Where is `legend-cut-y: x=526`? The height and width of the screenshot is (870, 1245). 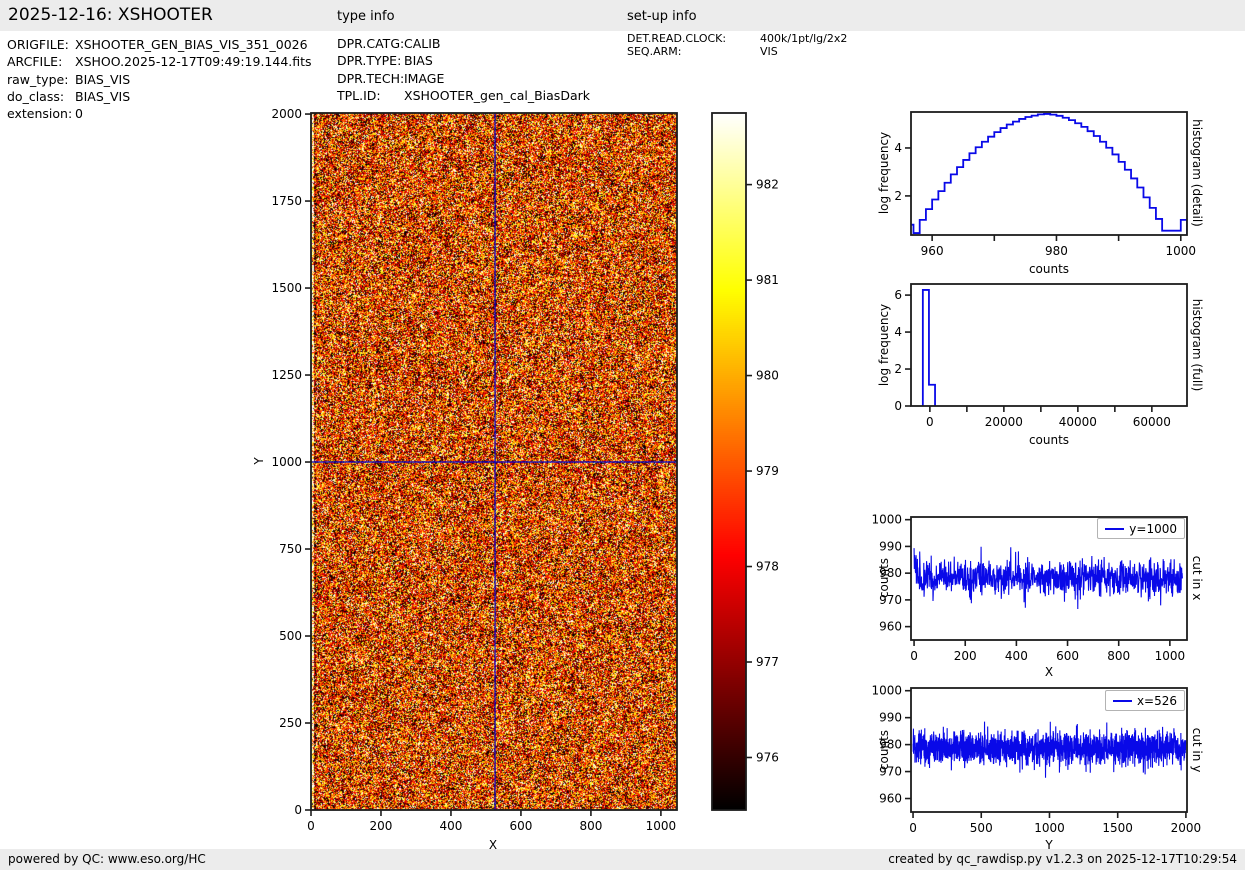
legend-cut-y: x=526 is located at coordinates (1144, 700).